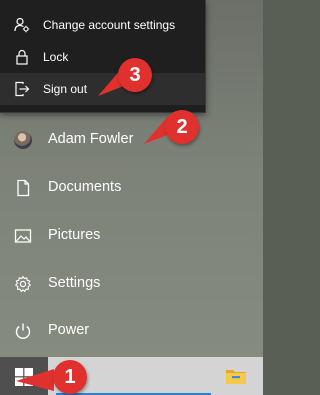 This screenshot has width=320, height=395. I want to click on file-explorer-button, so click(236, 376).